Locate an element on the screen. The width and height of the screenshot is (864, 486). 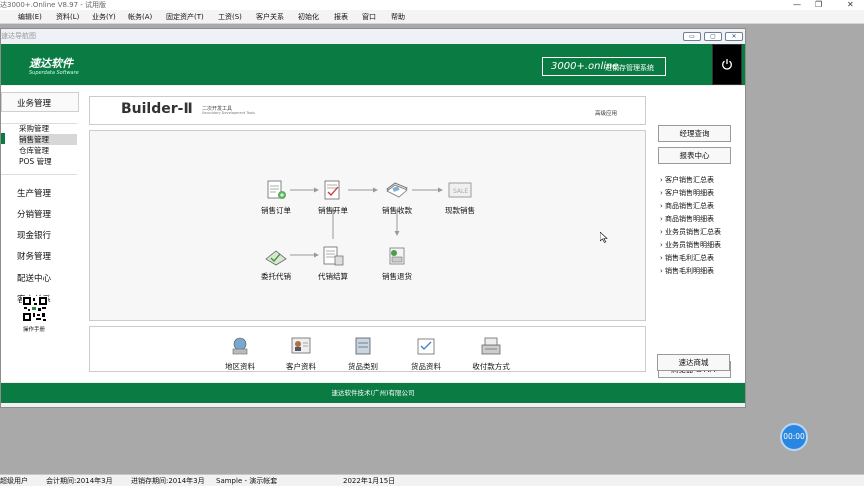
menu-payroll: 工资(S) is located at coordinates (230, 17).